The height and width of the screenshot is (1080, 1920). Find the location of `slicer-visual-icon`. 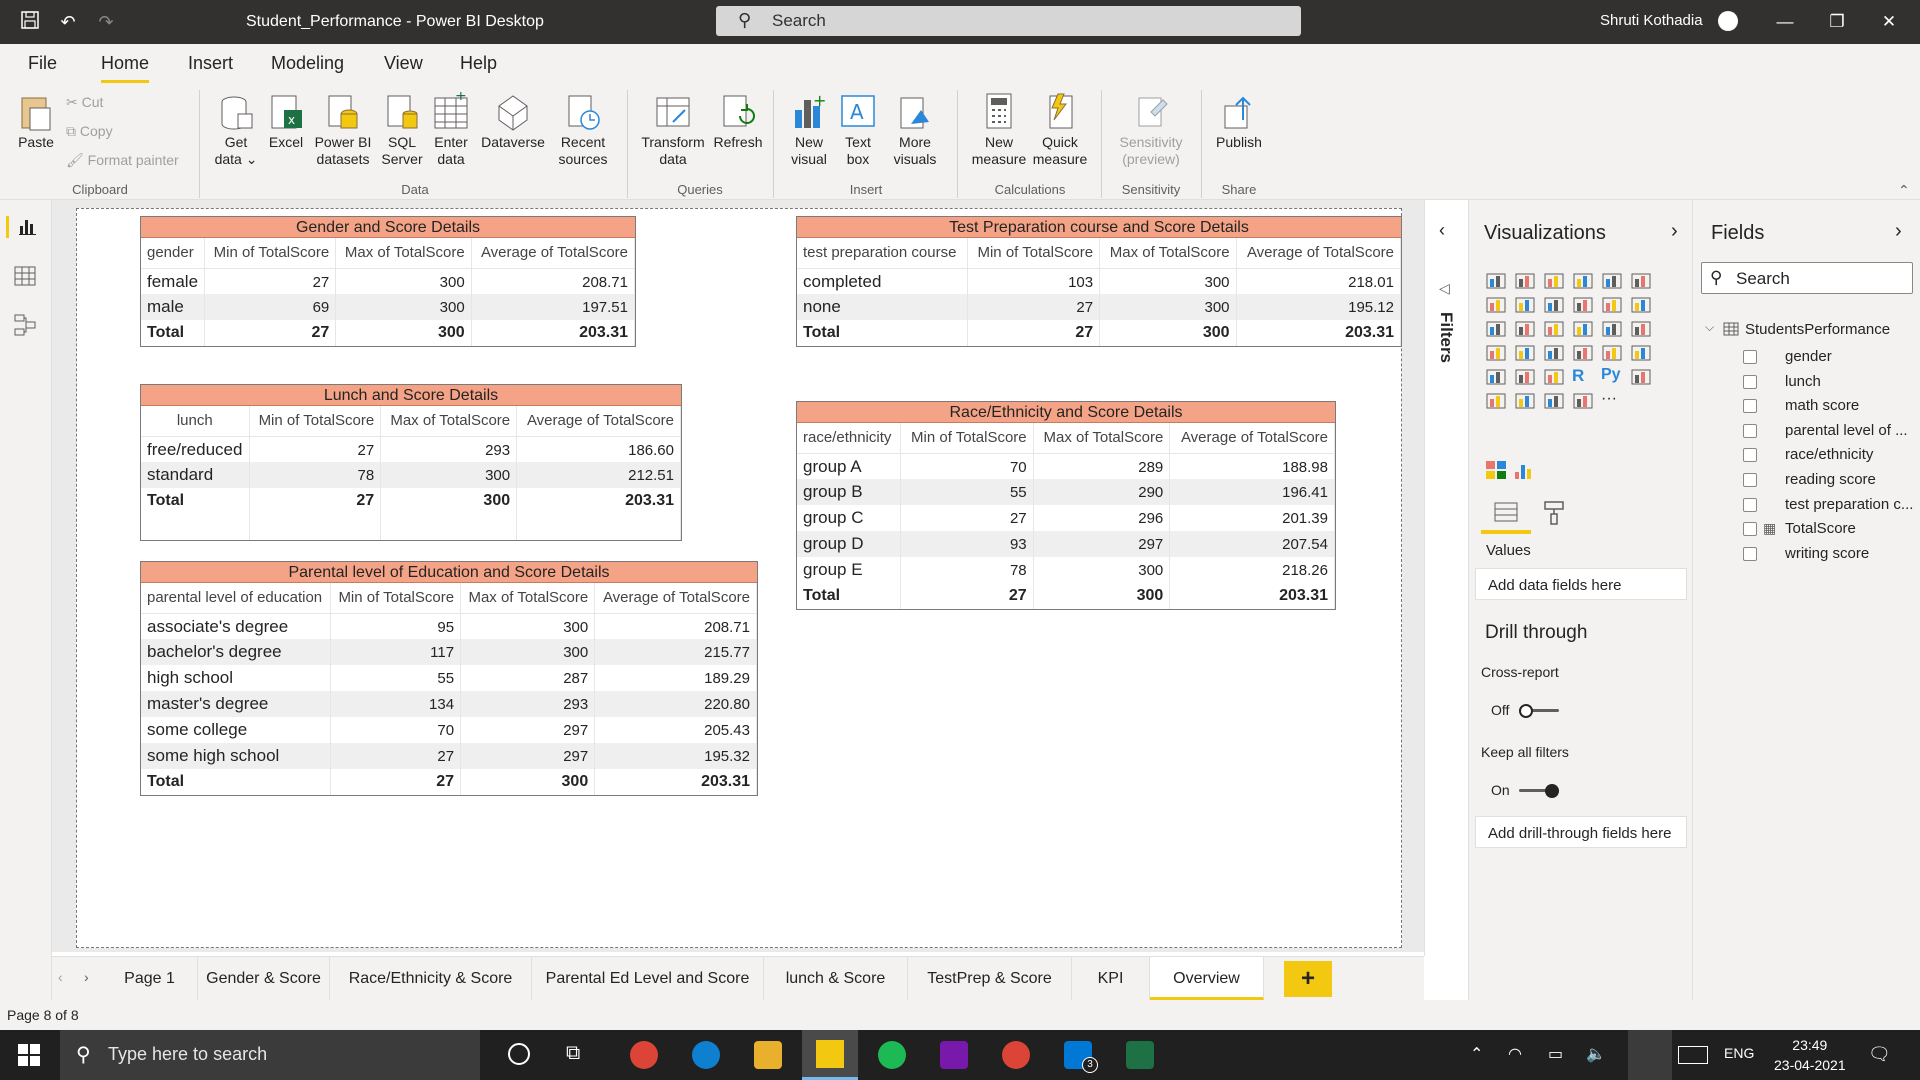

slicer-visual-icon is located at coordinates (1496, 376).